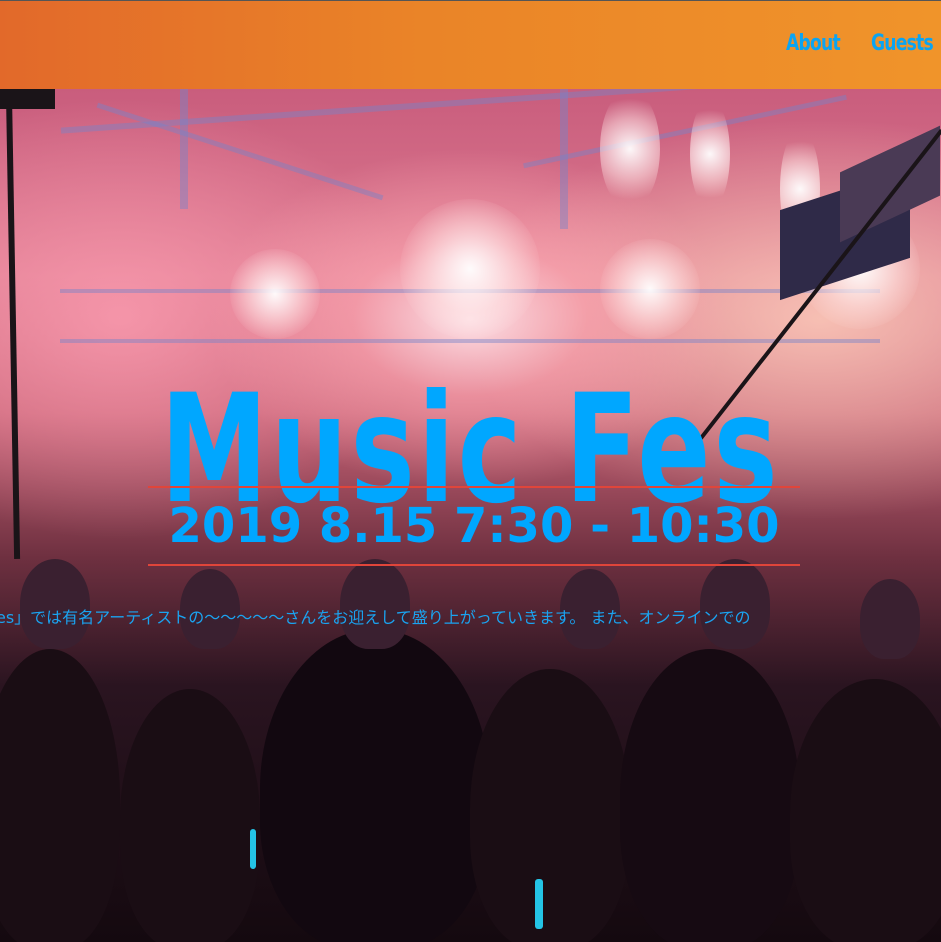 The height and width of the screenshot is (942, 941). I want to click on event-date-box: 2019 8.15 7:30 - 10:30, so click(474, 526).